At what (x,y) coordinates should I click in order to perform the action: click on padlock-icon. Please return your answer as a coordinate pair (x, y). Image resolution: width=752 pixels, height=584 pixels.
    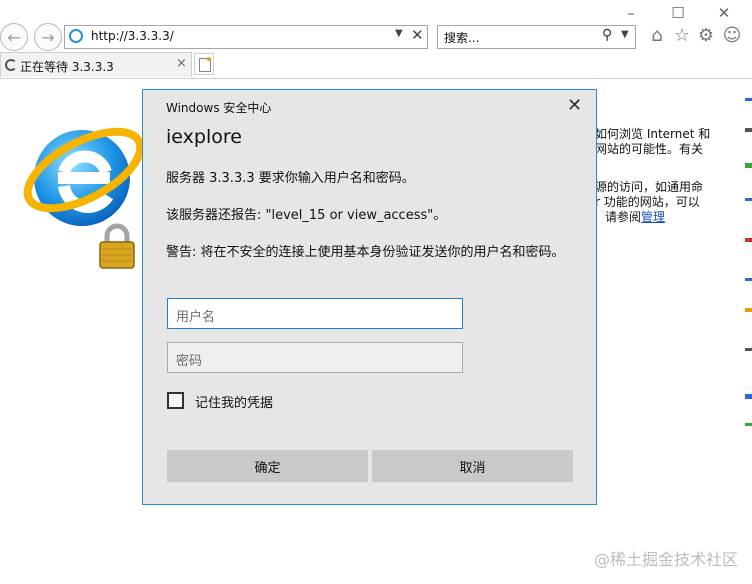
    Looking at the image, I should click on (117, 246).